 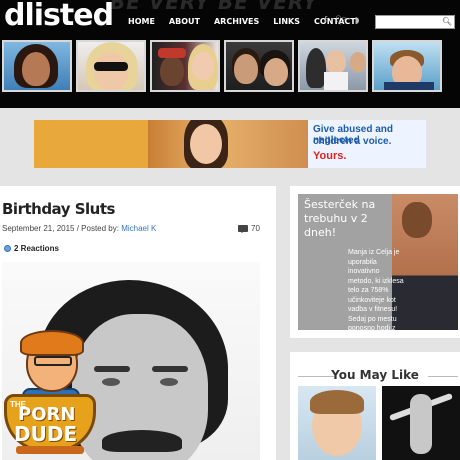 I want to click on nav-archives: ARCHIVES, so click(x=236, y=21).